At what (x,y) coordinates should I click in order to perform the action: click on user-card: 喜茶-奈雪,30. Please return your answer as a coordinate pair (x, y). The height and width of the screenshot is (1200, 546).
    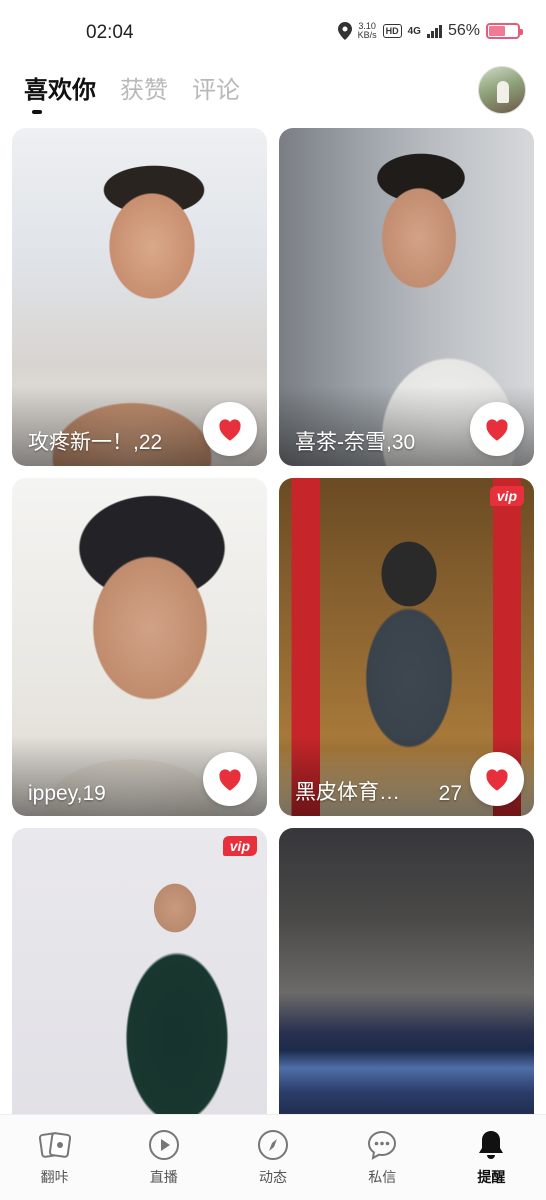
    Looking at the image, I should click on (406, 297).